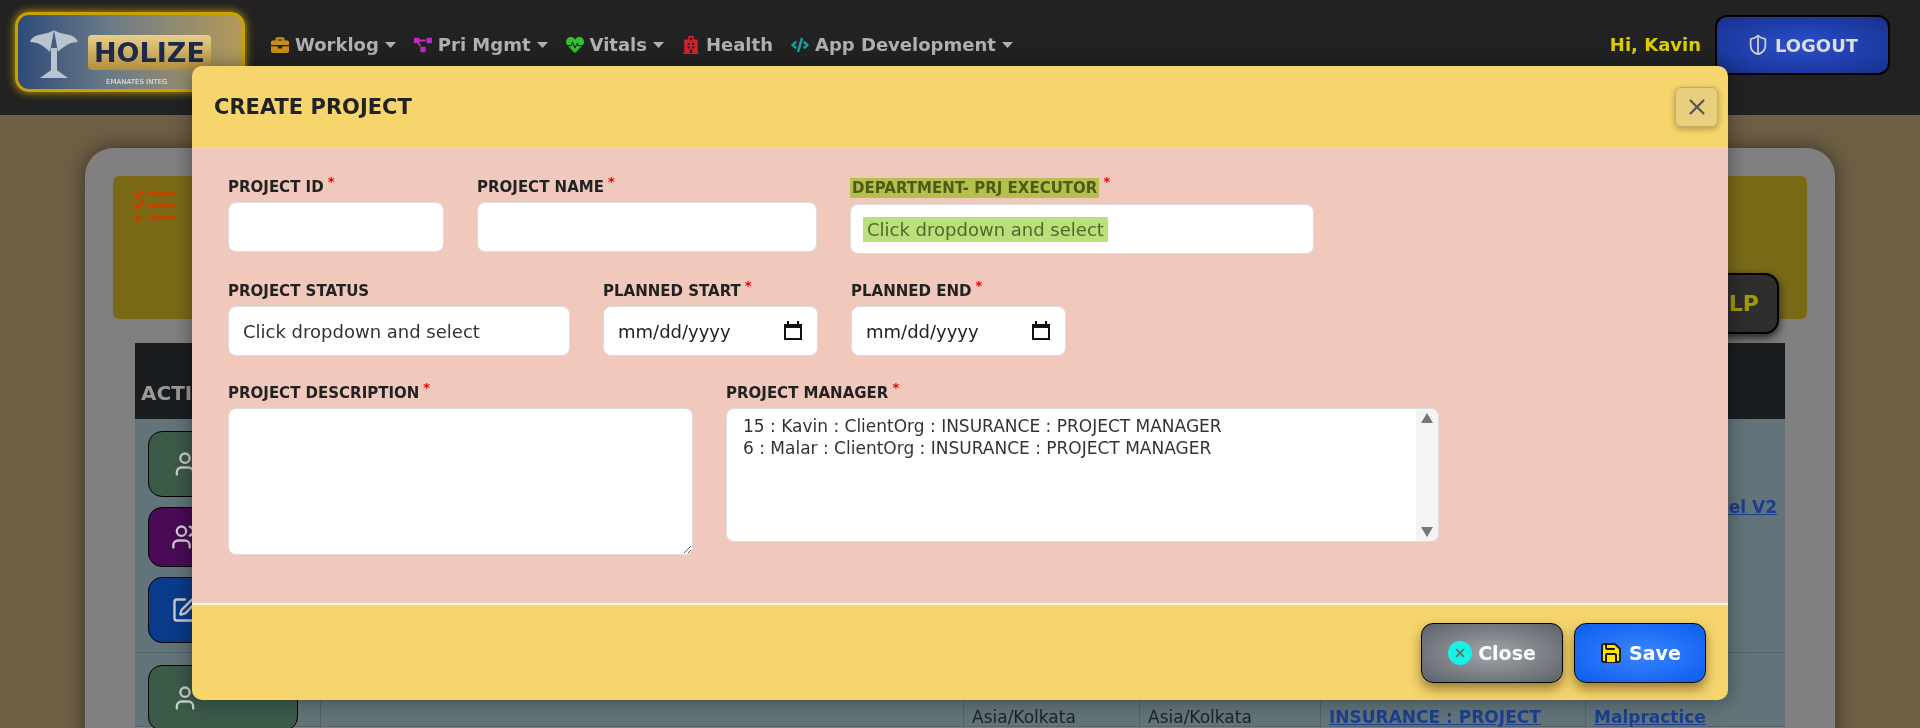 This screenshot has width=1920, height=728. I want to click on nav-menu-item: Health, so click(727, 44).